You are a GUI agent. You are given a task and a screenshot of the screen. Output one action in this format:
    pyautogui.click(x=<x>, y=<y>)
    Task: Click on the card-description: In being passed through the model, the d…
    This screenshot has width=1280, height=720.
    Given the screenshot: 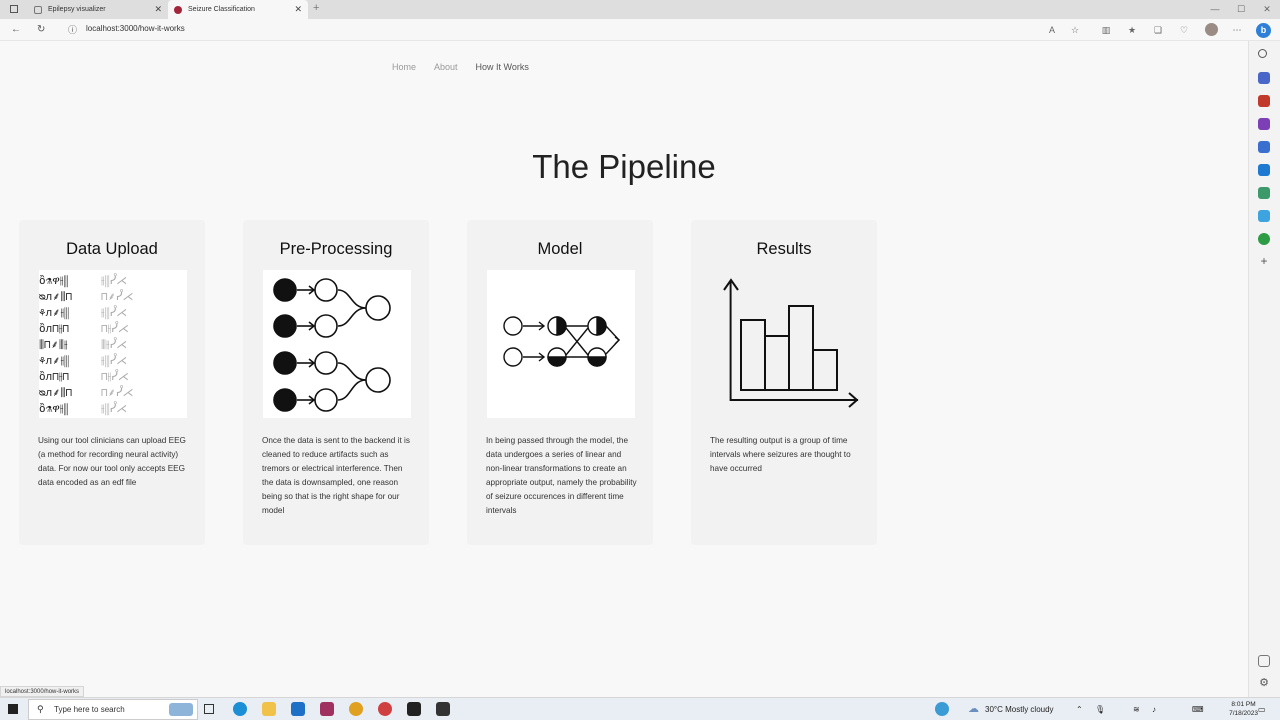 What is the action you would take?
    pyautogui.click(x=561, y=475)
    